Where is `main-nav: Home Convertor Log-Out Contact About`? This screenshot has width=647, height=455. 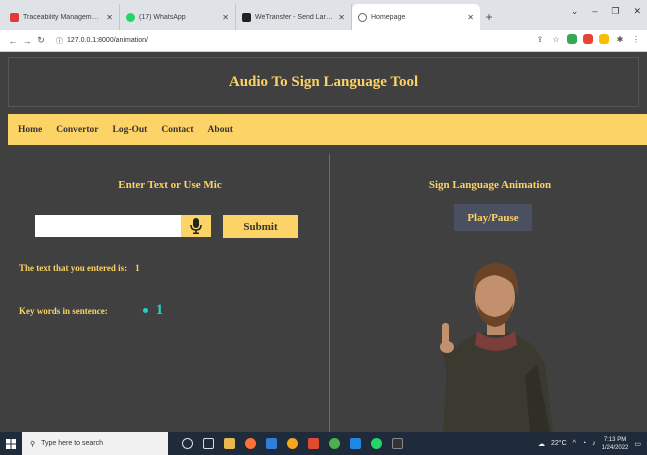 main-nav: Home Convertor Log-Out Contact About is located at coordinates (327, 129).